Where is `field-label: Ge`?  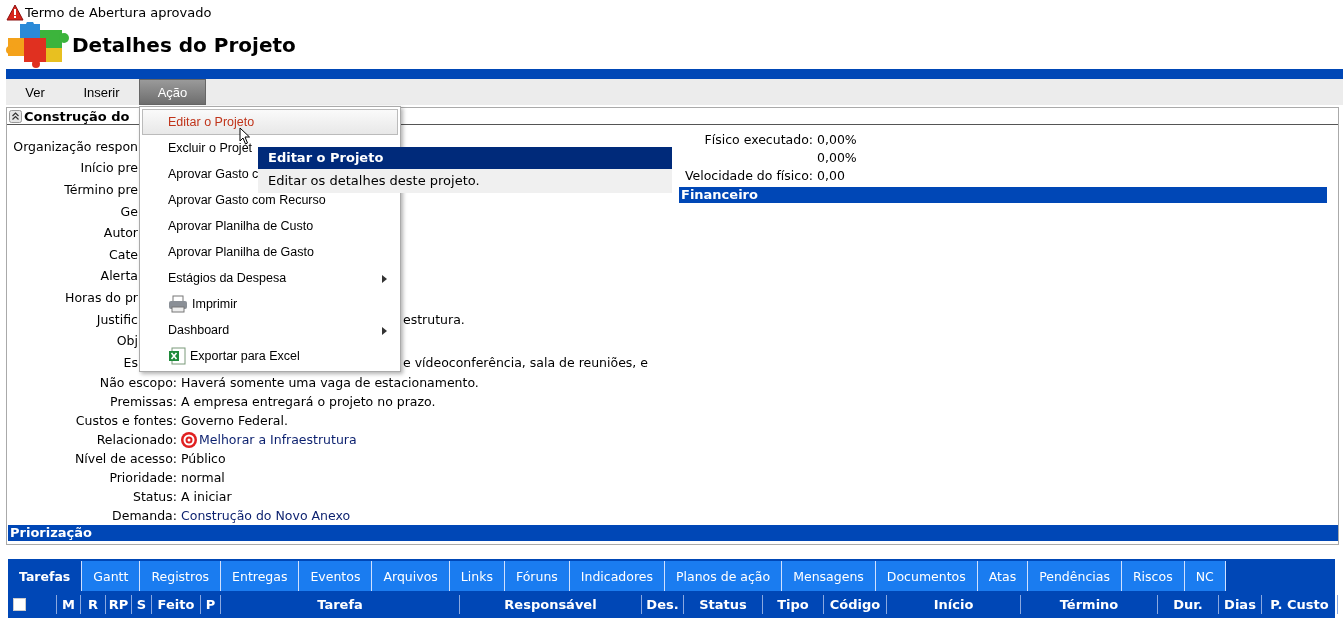 field-label: Ge is located at coordinates (129, 211).